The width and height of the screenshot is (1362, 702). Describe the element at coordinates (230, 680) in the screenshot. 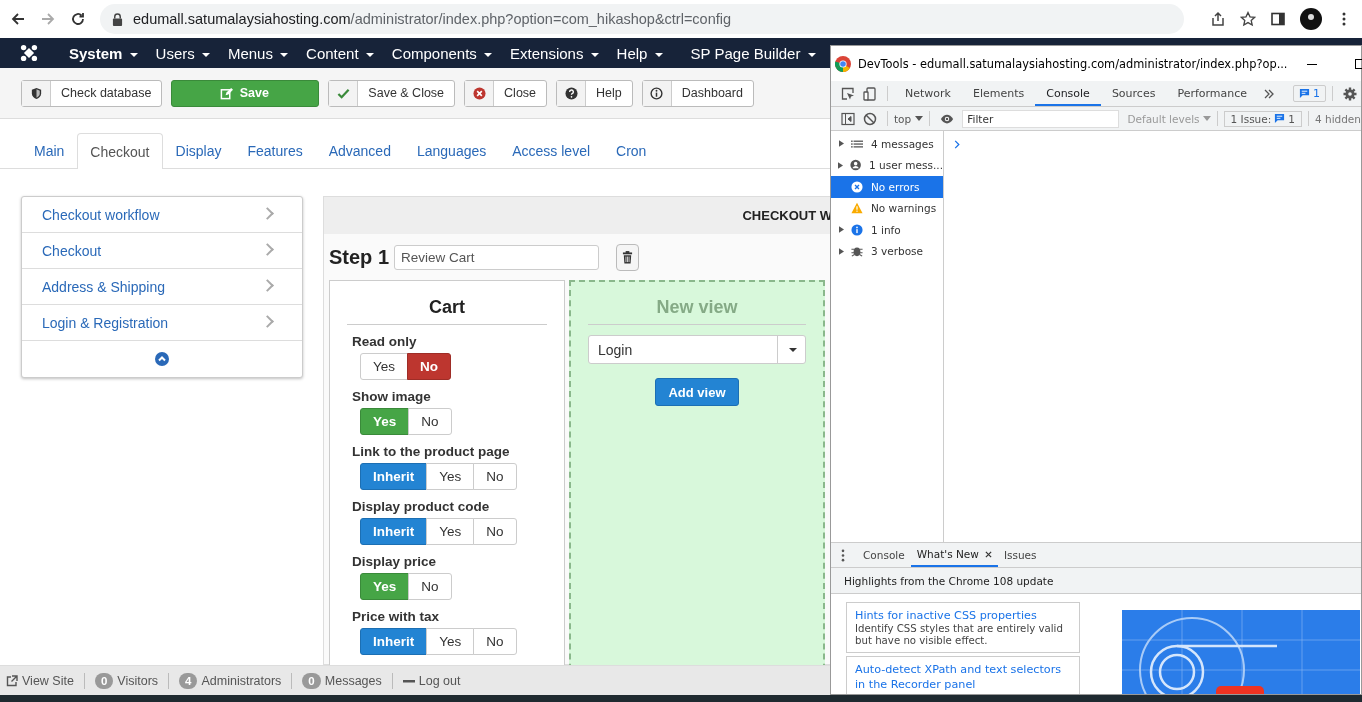

I see `status-link: 4 Administrators` at that location.